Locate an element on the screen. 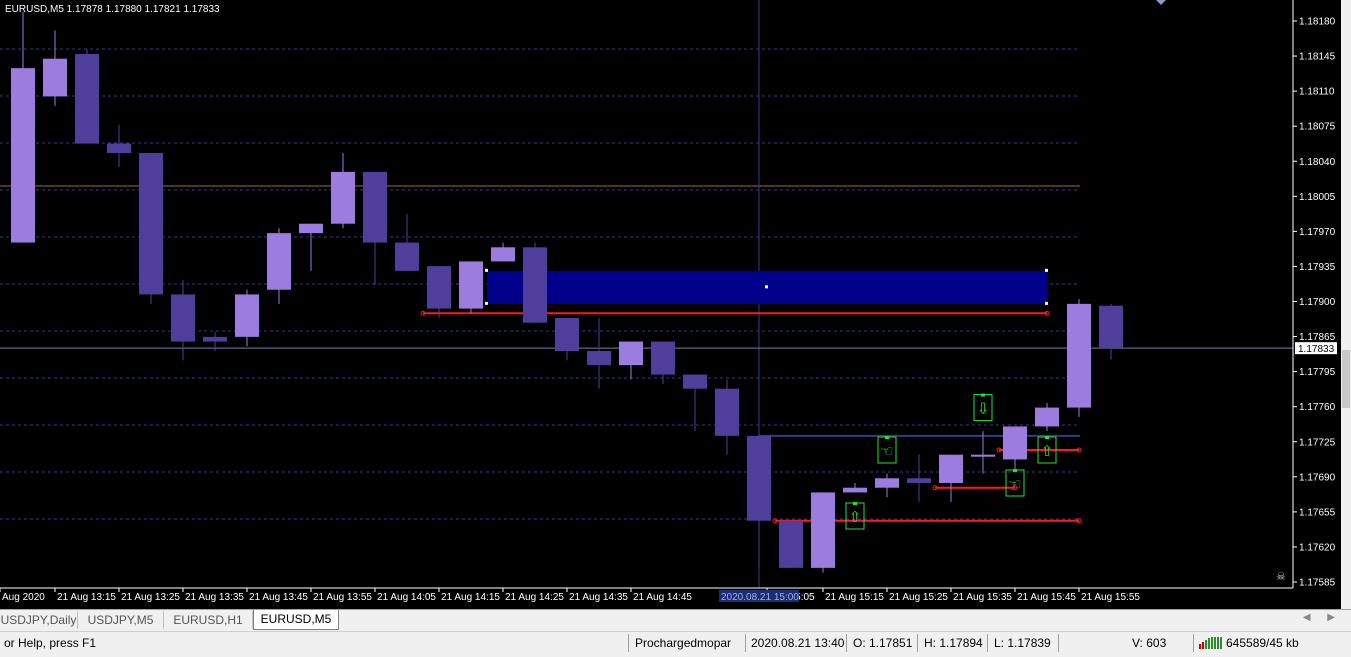 This screenshot has height=657, width=1351. time-label: 21 Aug 14:35 is located at coordinates (598, 597).